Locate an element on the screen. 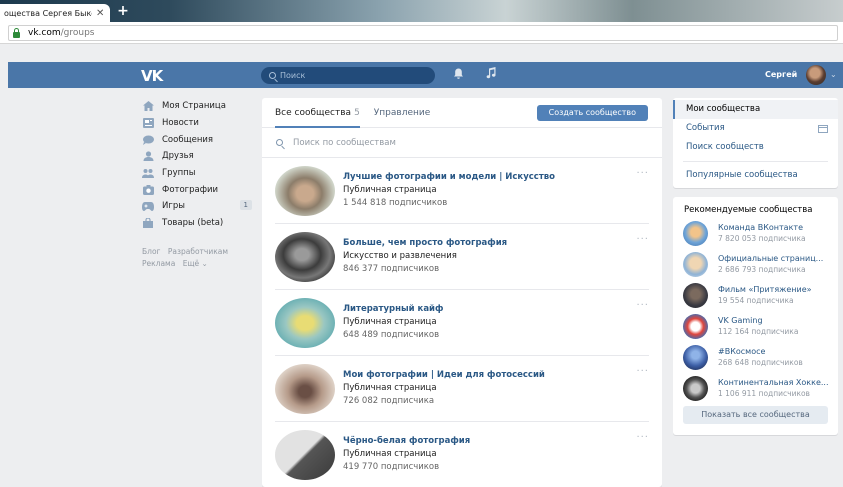 This screenshot has width=843, height=487. url-input: vk.com /groups is located at coordinates (423, 33).